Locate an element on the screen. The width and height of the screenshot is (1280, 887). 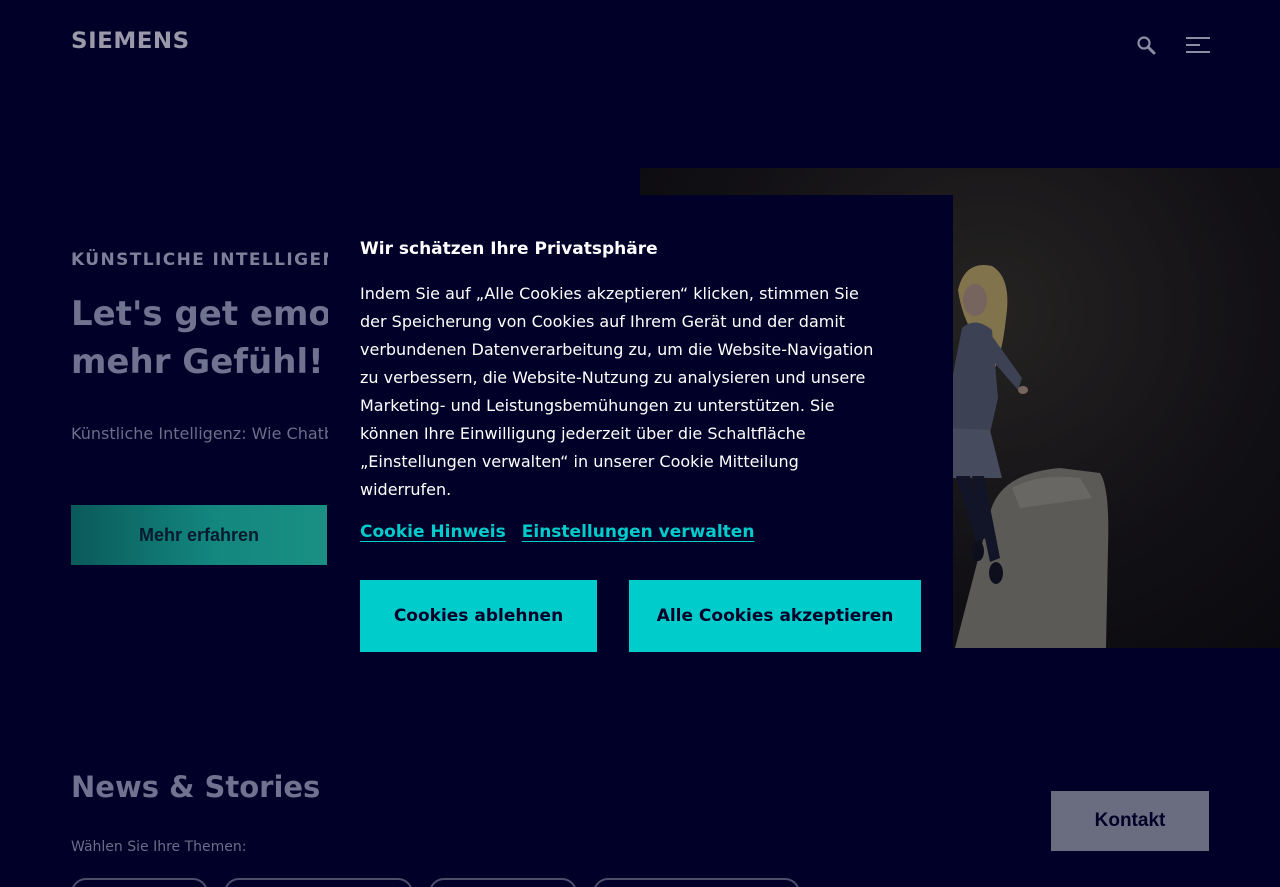
site-header: SIEMENS is located at coordinates (640, 45).